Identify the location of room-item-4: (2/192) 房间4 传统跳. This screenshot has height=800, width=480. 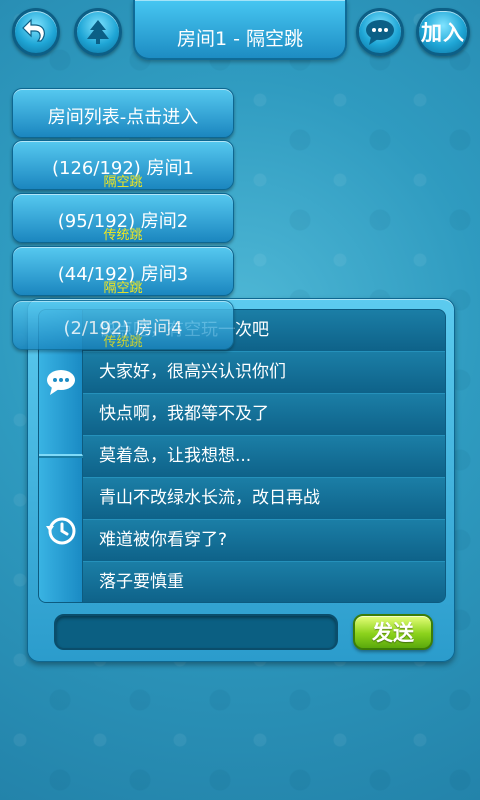
(123, 325).